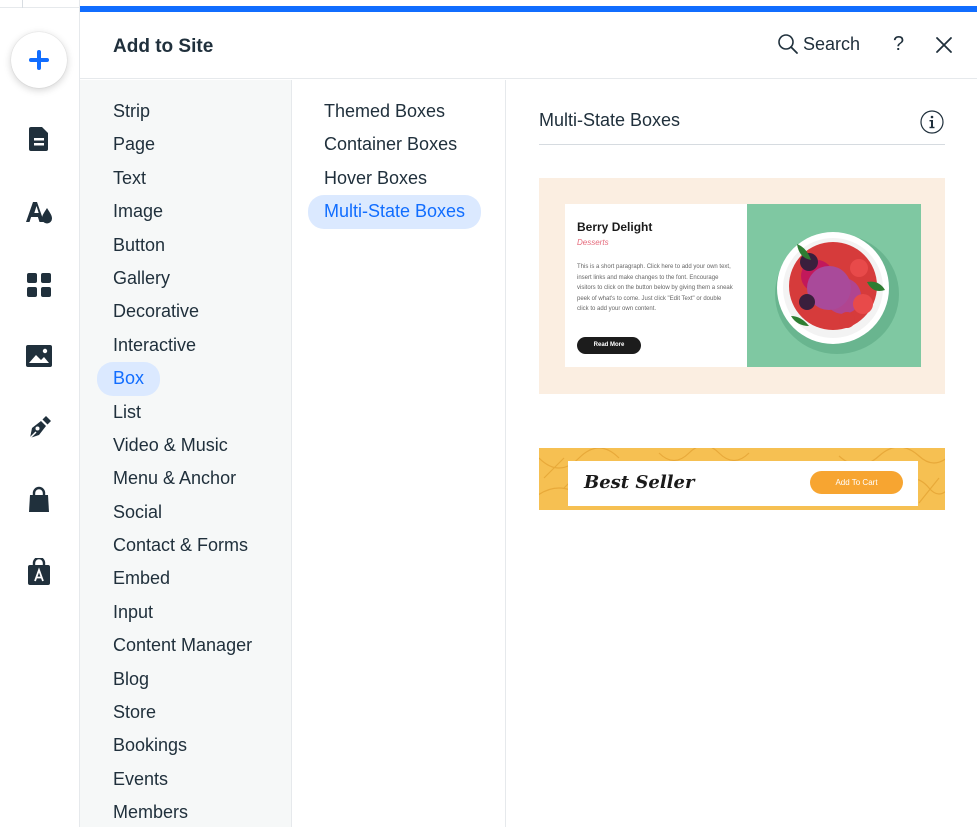 The image size is (977, 827). Describe the element at coordinates (134, 144) in the screenshot. I see `category-page: Page` at that location.